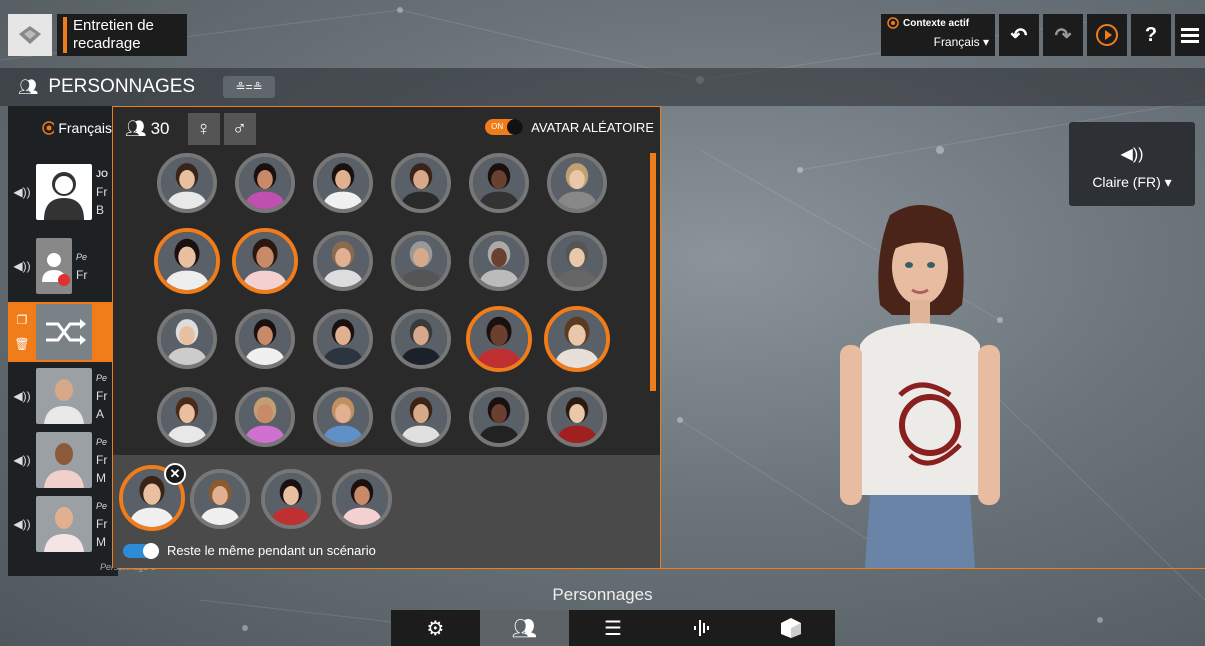  Describe the element at coordinates (113, 34) in the screenshot. I see `scenario-title: Entretien de recadrage` at that location.